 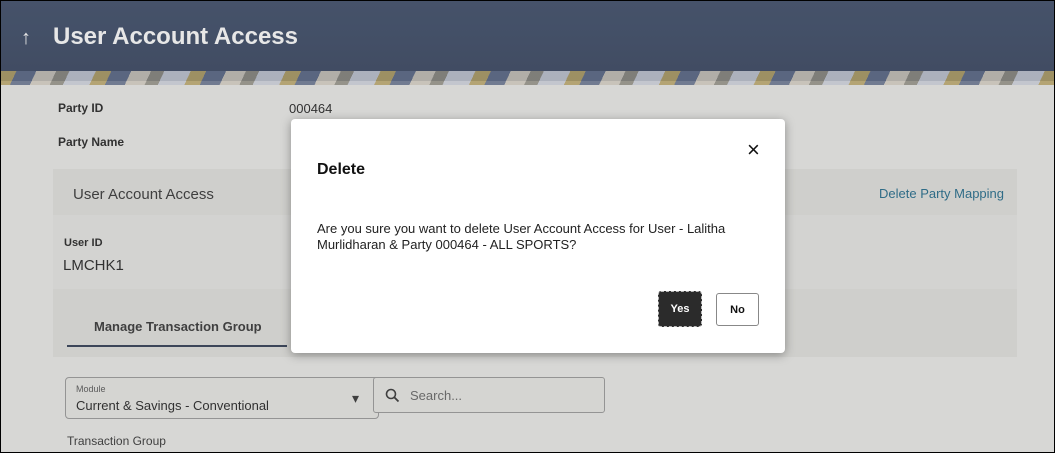 I want to click on yes-button: Yes, so click(x=680, y=309).